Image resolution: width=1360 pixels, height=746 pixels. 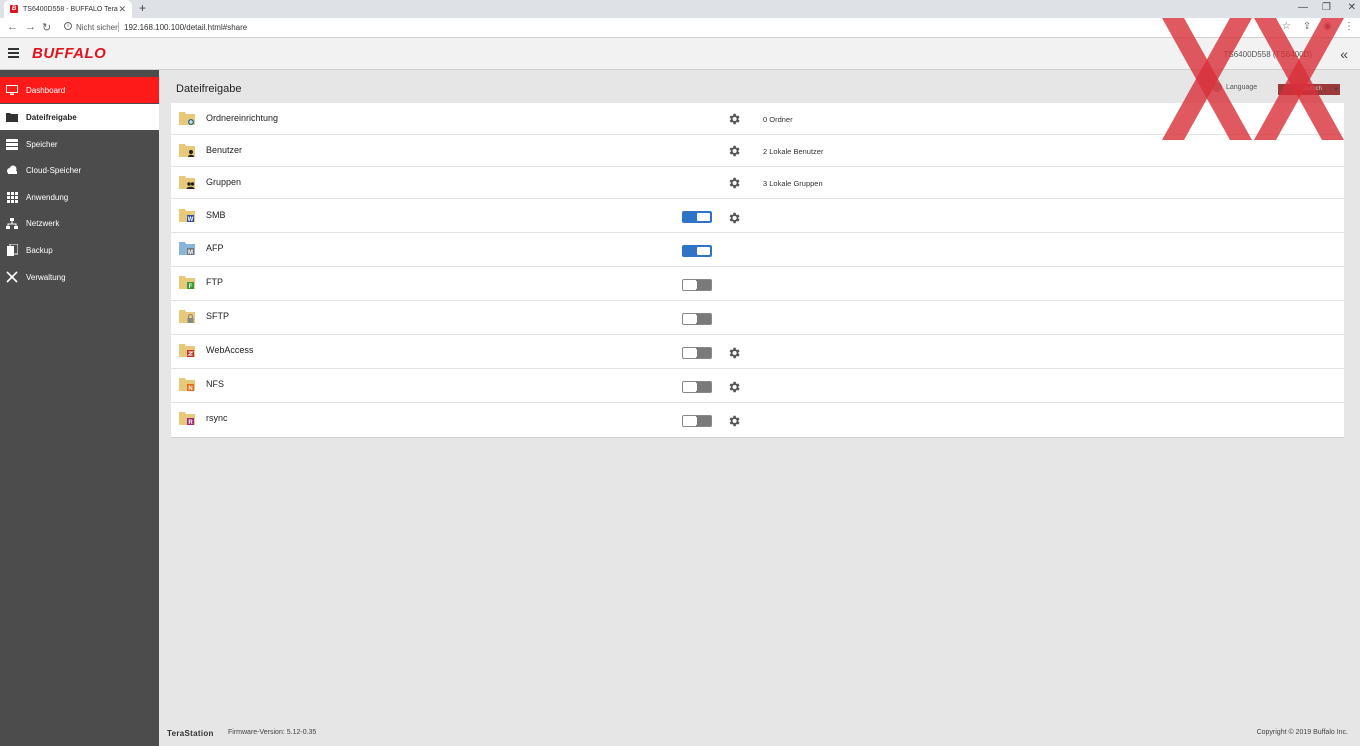 I want to click on network-icon, so click(x=12, y=223).